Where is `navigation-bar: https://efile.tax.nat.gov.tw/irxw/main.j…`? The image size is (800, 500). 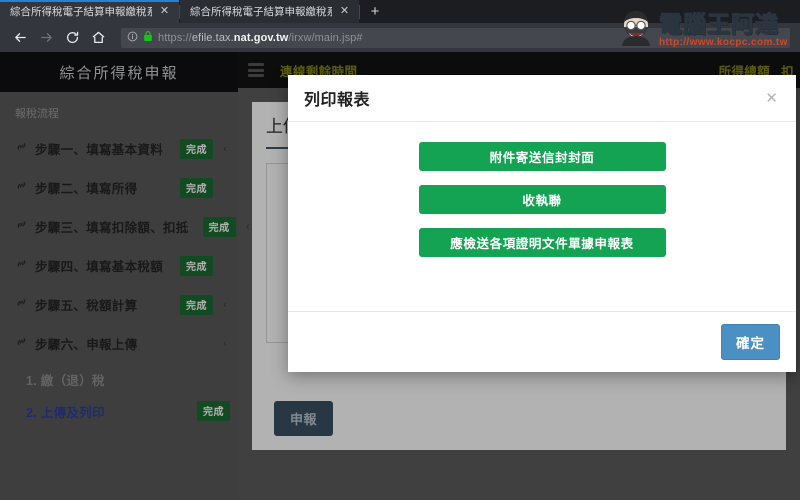 navigation-bar: https://efile.tax.nat.gov.tw/irxw/main.j… is located at coordinates (400, 37).